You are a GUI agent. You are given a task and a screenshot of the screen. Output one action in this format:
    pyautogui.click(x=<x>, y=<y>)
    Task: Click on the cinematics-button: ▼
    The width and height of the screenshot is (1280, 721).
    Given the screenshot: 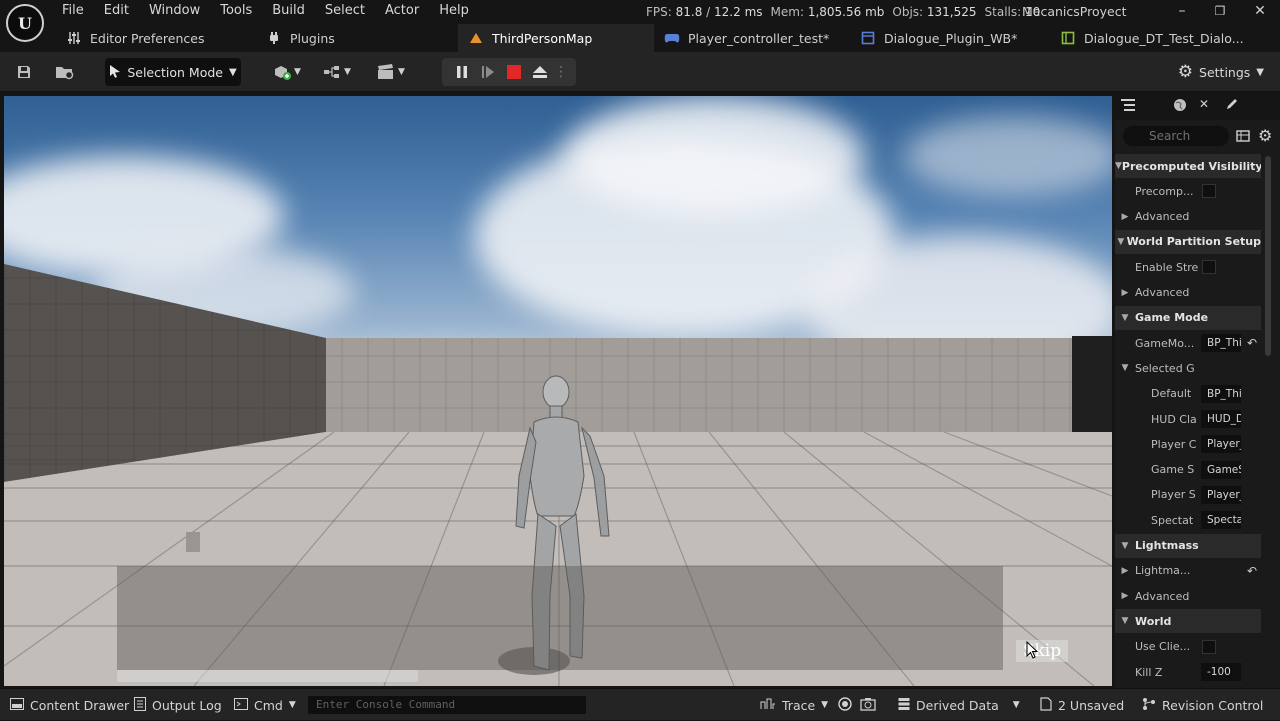 What is the action you would take?
    pyautogui.click(x=391, y=72)
    